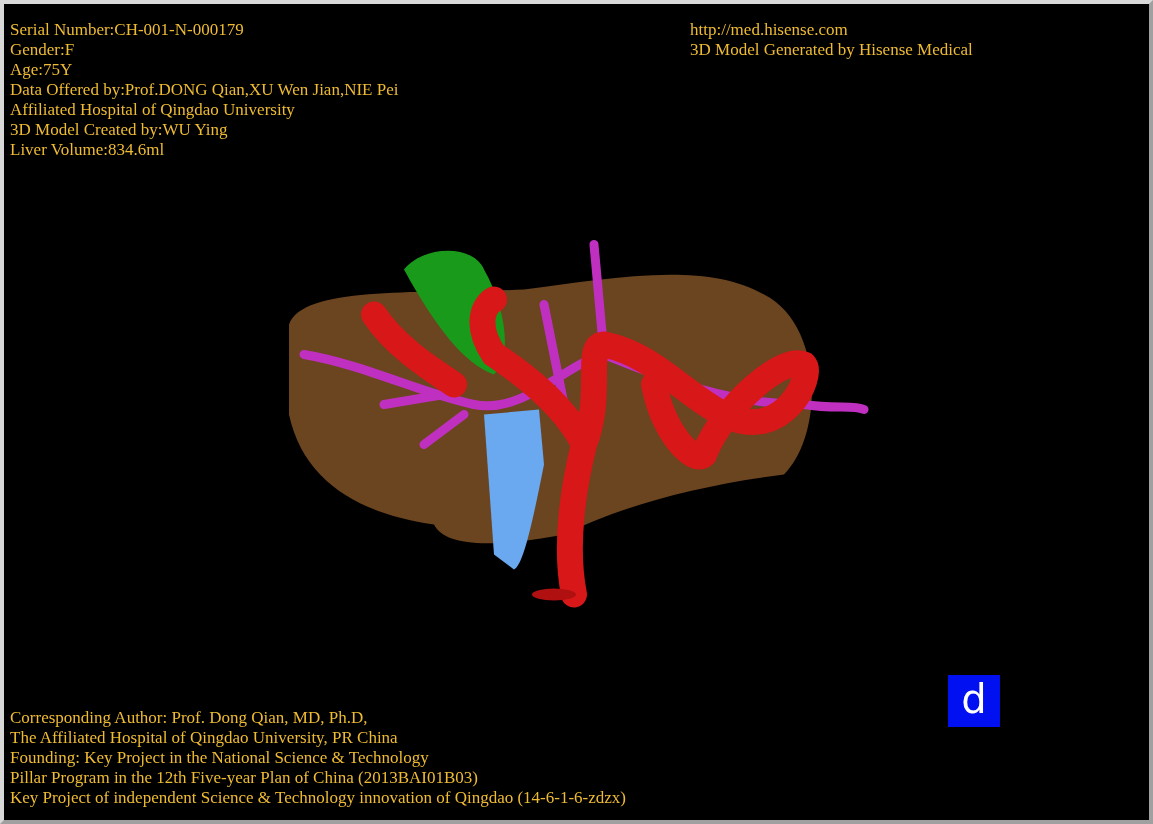 Image resolution: width=1153 pixels, height=824 pixels. What do you see at coordinates (43, 50) in the screenshot?
I see `info-text: Gender:F` at bounding box center [43, 50].